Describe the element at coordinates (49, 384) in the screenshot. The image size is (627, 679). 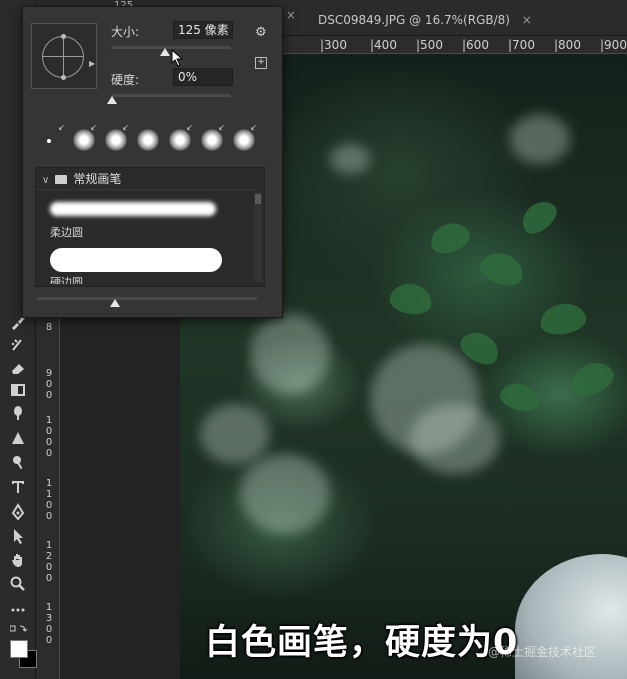
I see `ruler-tick: 900` at that location.